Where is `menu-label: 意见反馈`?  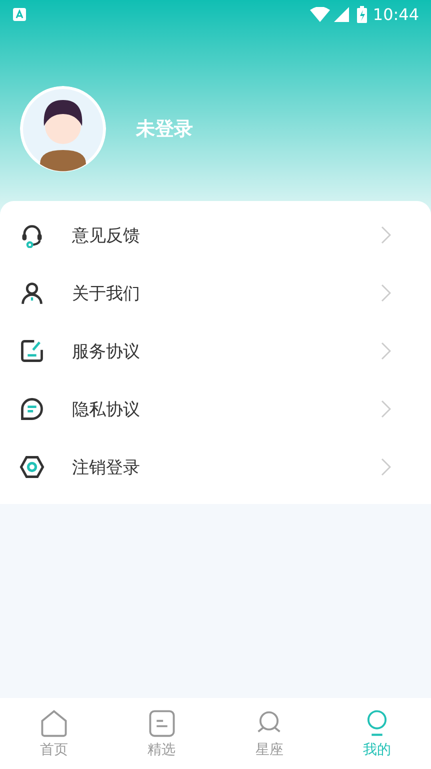 menu-label: 意见反馈 is located at coordinates (106, 235).